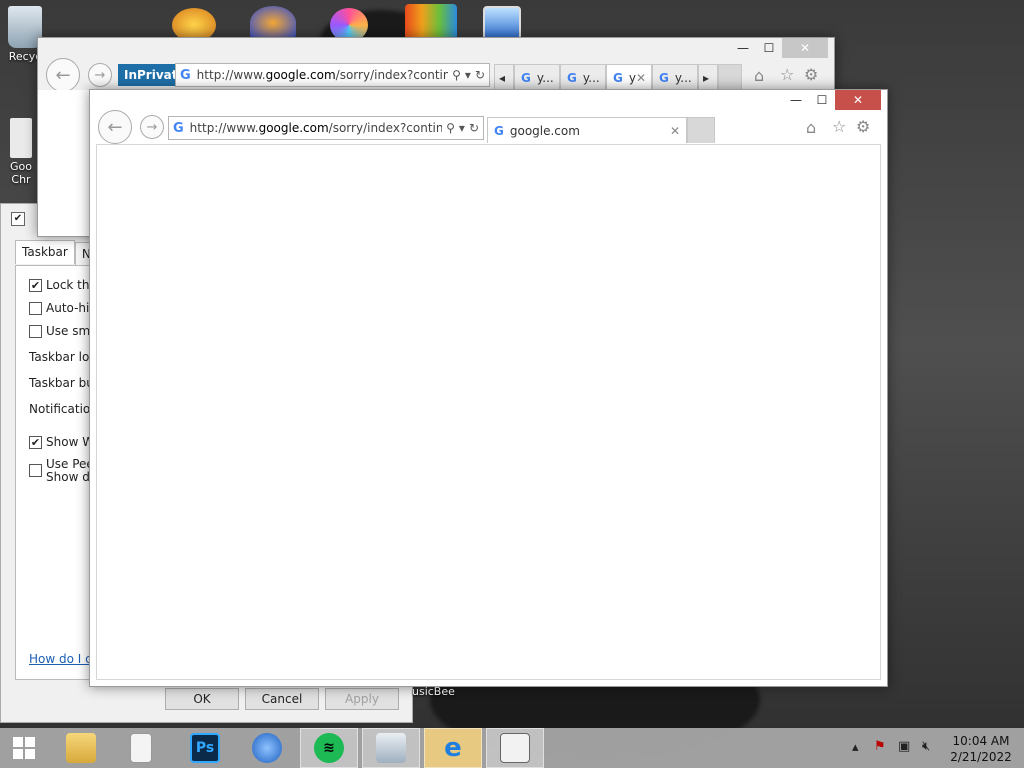 The image size is (1024, 768). What do you see at coordinates (981, 741) in the screenshot?
I see `clock-time: 10:04 AM` at bounding box center [981, 741].